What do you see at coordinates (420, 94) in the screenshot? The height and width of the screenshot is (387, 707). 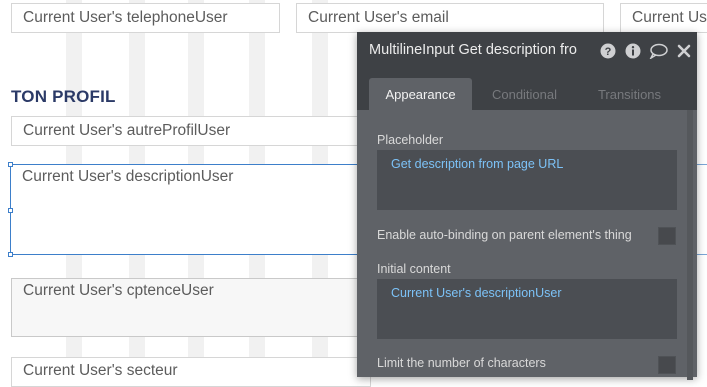 I see `tab-appearance: Appearance` at bounding box center [420, 94].